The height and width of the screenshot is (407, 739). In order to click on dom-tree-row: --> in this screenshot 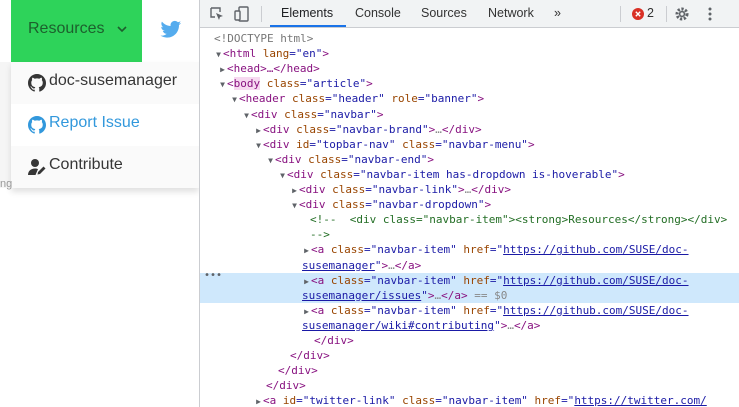, I will do `click(469, 234)`.